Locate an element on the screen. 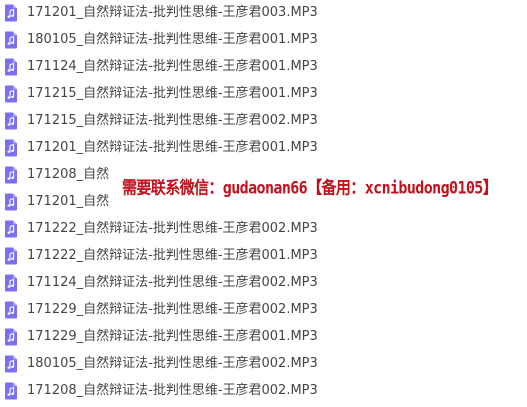 Image resolution: width=527 pixels, height=407 pixels. file-name: 171229_自然辩证法-批判性思维-王彦君001.MP3 is located at coordinates (172, 336).